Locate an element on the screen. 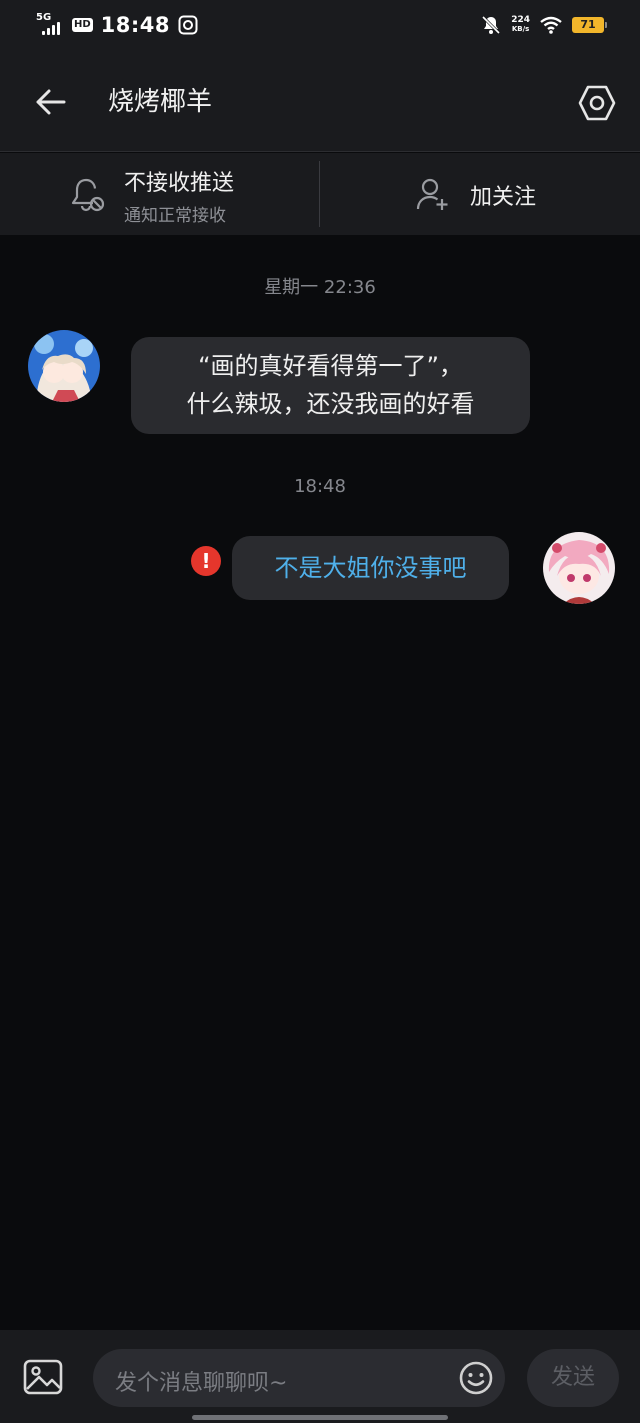 This screenshot has width=640, height=1423. speed-unit: KB/s is located at coordinates (520, 29).